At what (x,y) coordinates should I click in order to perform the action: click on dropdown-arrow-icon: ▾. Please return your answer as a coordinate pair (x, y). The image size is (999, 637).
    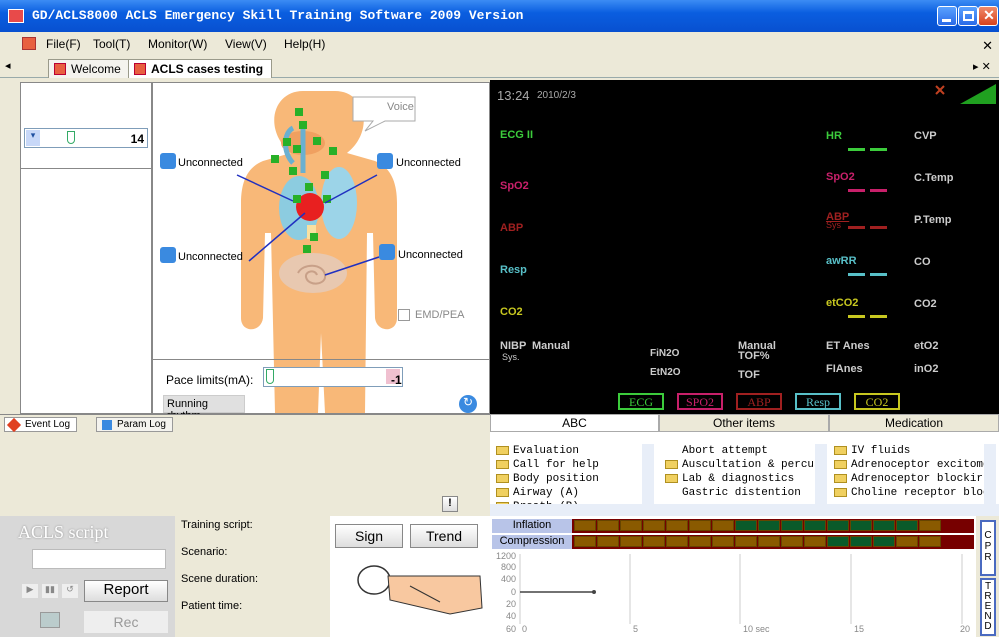
    Looking at the image, I should click on (33, 138).